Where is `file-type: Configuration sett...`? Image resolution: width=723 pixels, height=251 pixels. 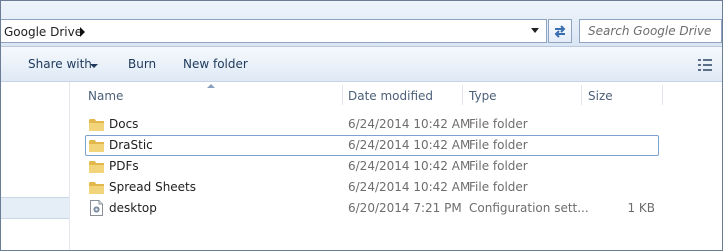
file-type: Configuration sett... is located at coordinates (529, 208).